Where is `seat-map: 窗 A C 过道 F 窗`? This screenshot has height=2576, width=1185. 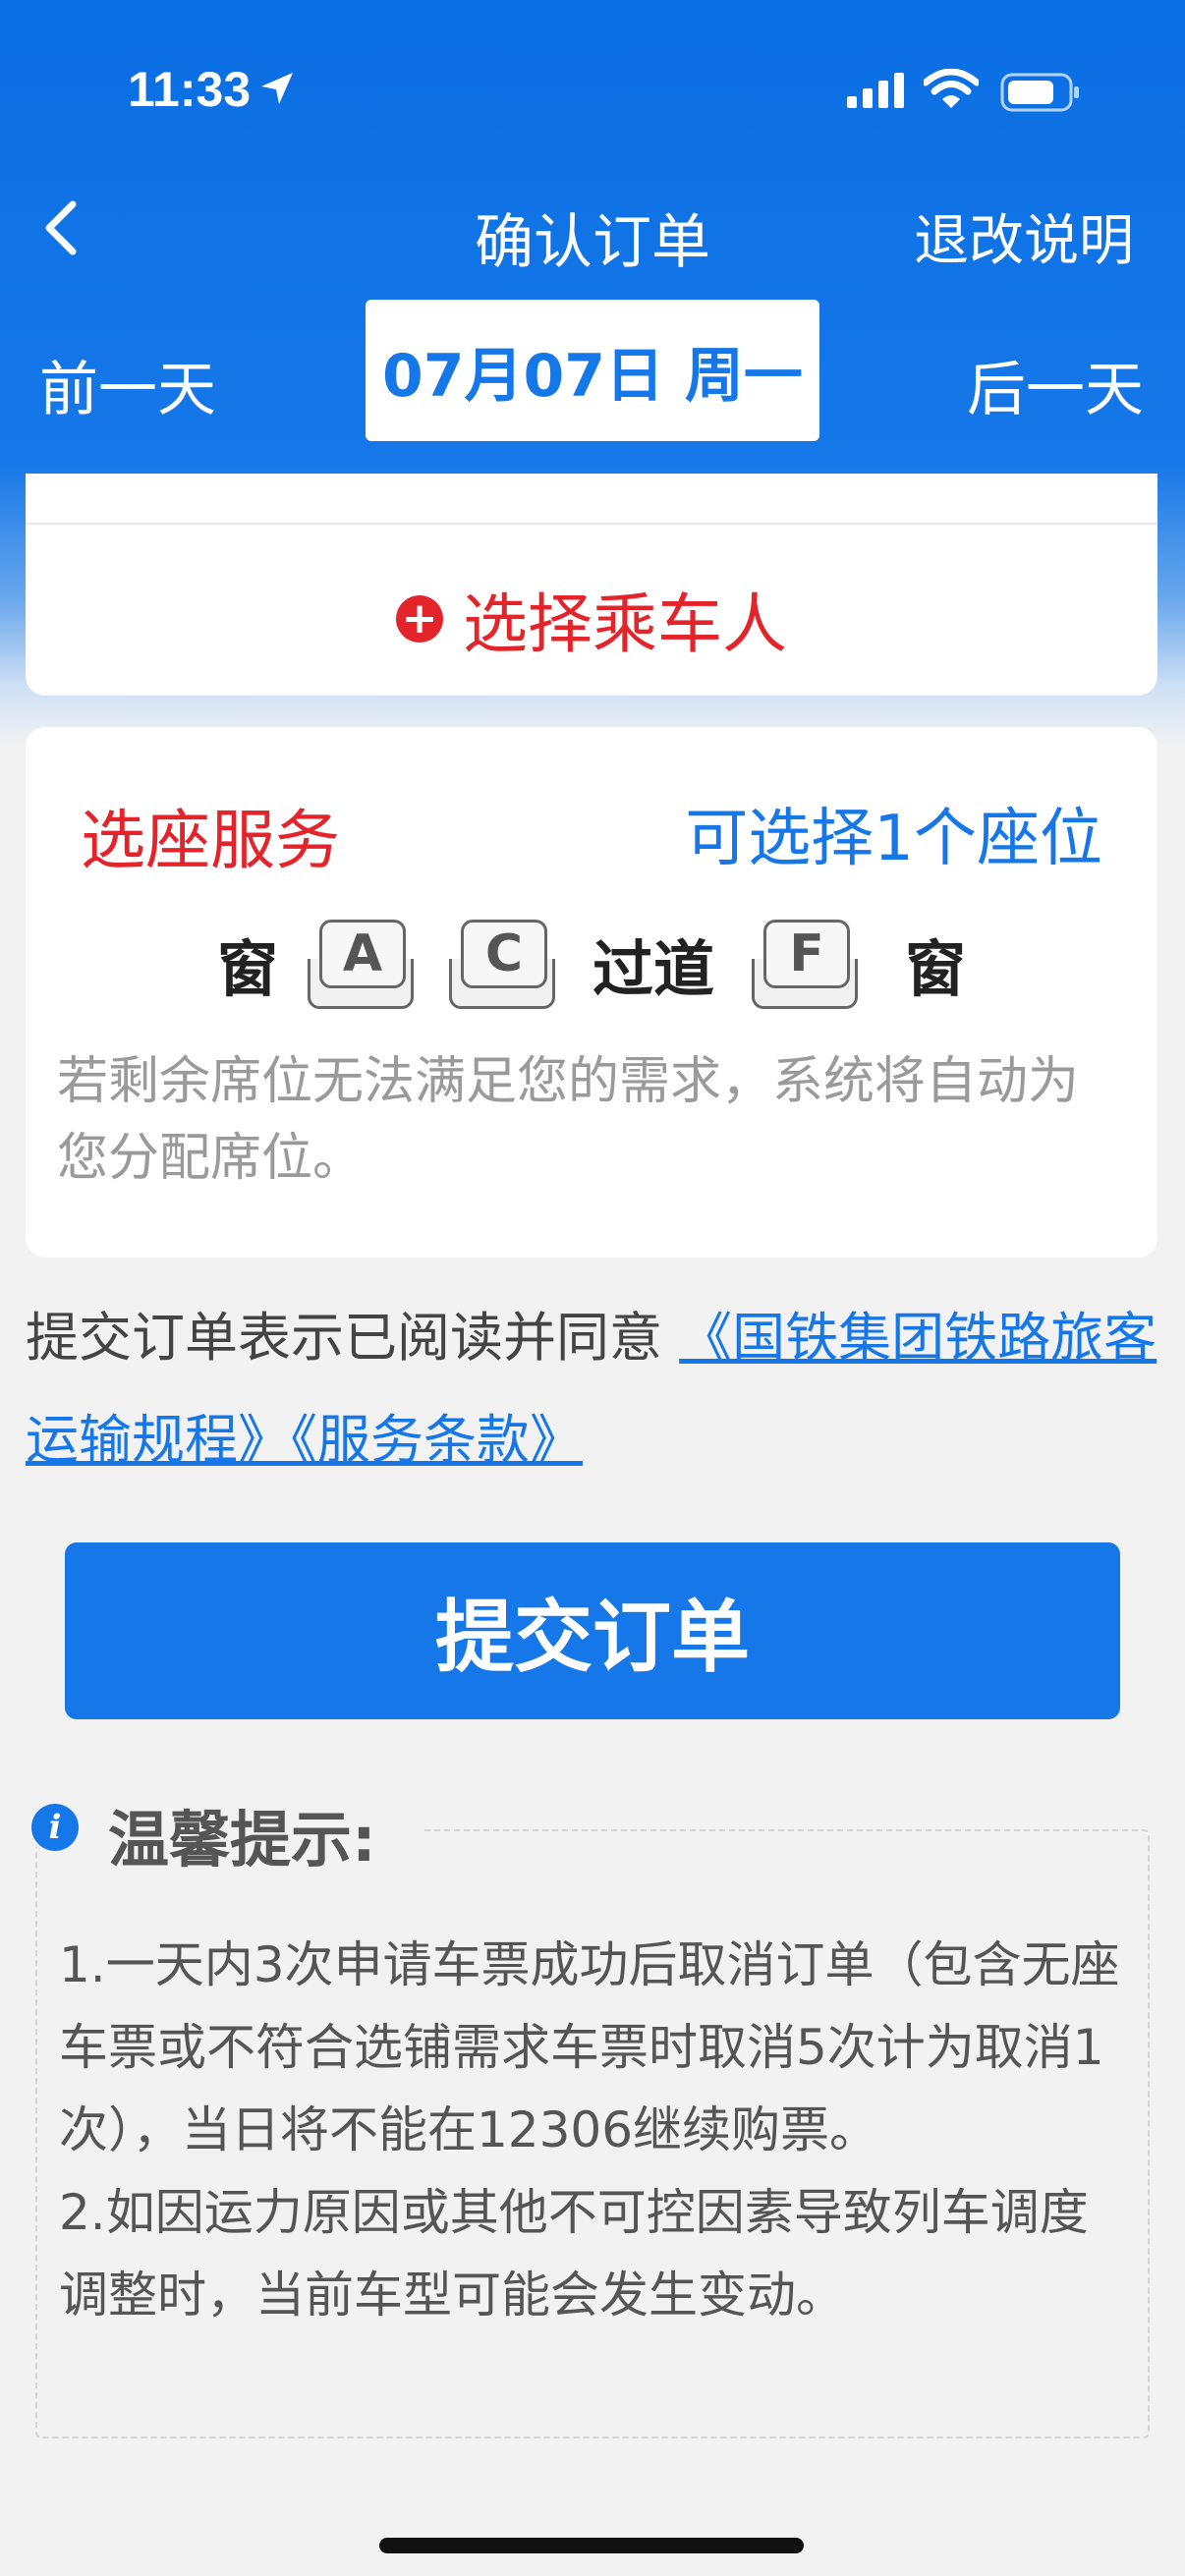
seat-map: 窗 A C 过道 F 窗 is located at coordinates (592, 964).